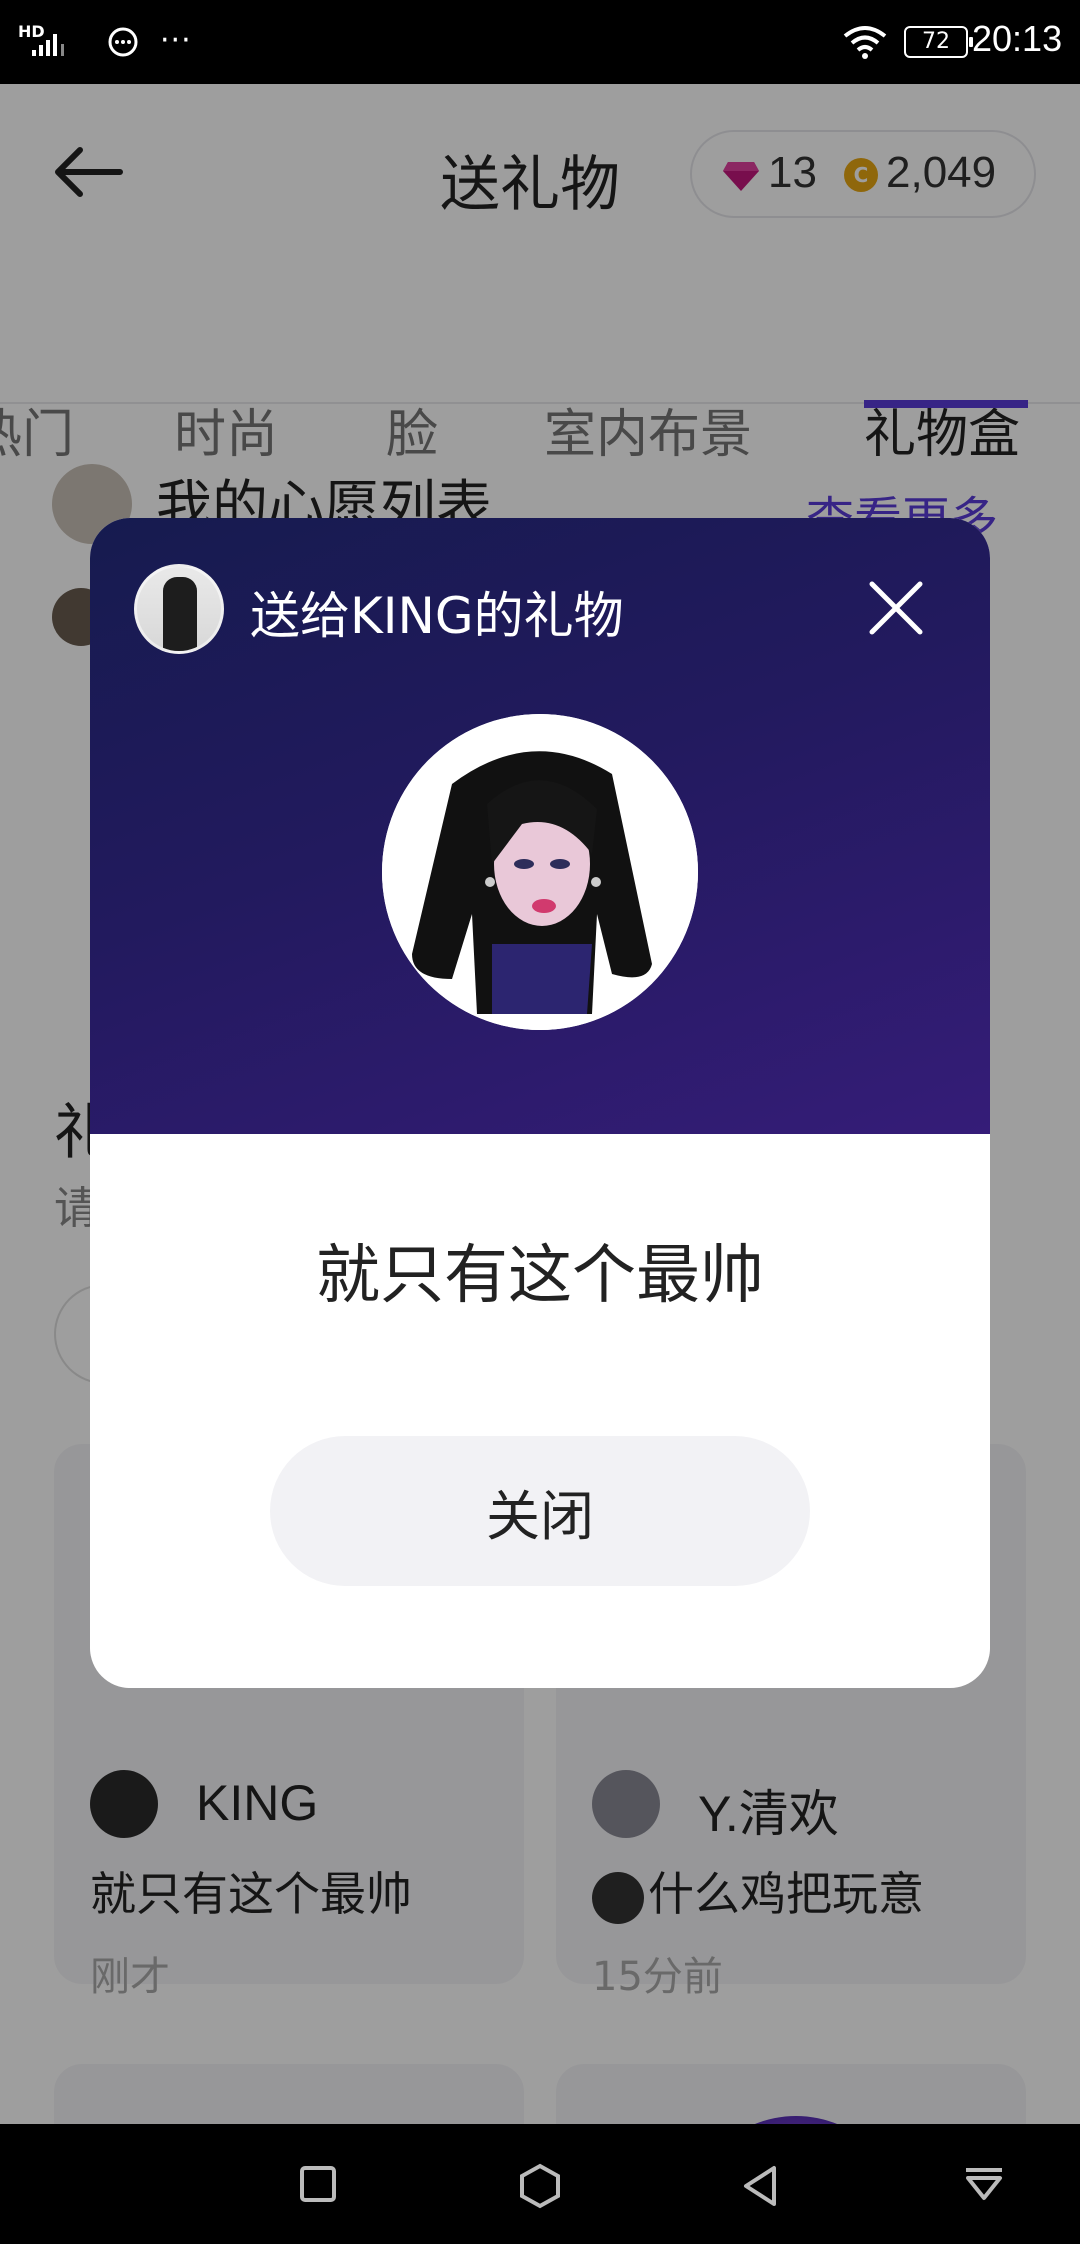 This screenshot has height=2244, width=1080. Describe the element at coordinates (760, 2186) in the screenshot. I see `back-triangle-icon` at that location.